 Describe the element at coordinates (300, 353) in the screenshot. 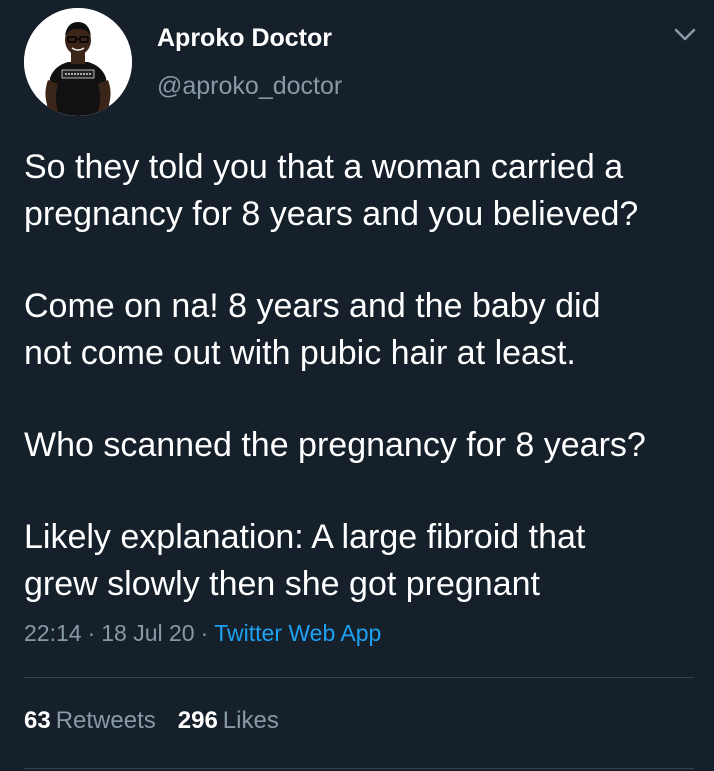

I see `tweet-line: not come out with pubic hair at least.` at that location.